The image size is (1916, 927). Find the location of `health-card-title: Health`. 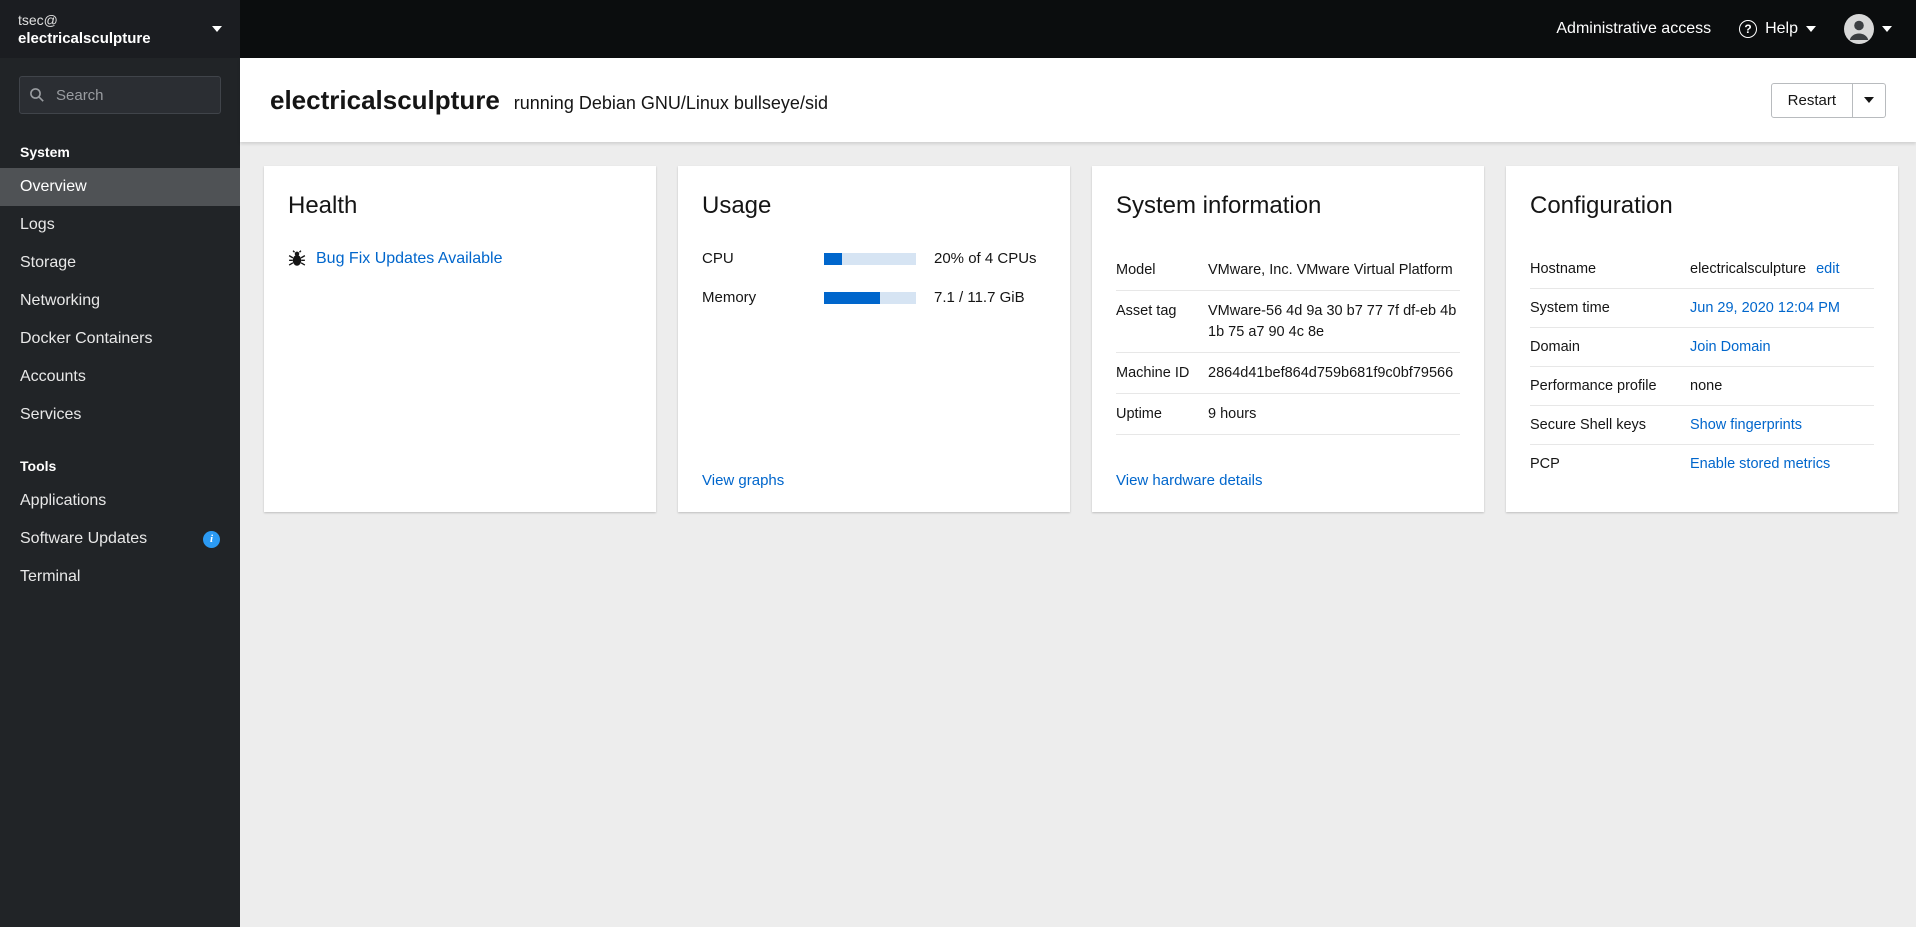

health-card-title: Health is located at coordinates (323, 205).